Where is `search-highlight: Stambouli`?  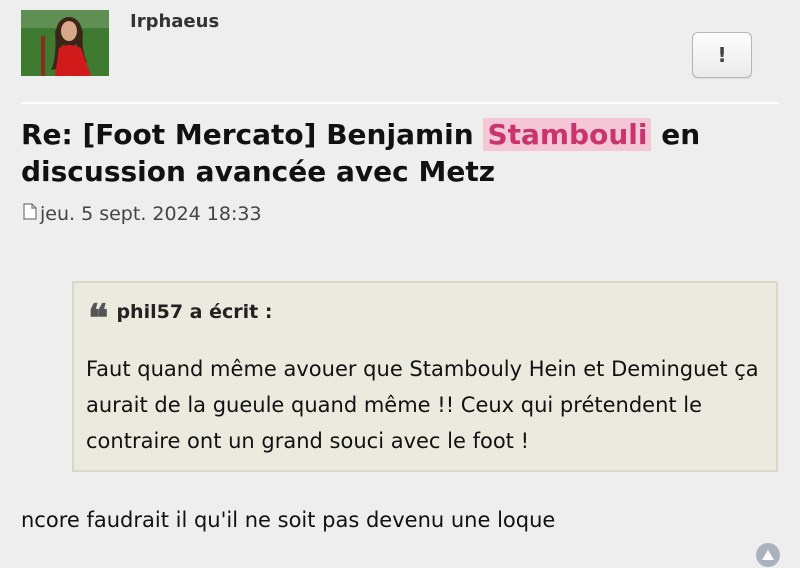 search-highlight: Stambouli is located at coordinates (567, 134).